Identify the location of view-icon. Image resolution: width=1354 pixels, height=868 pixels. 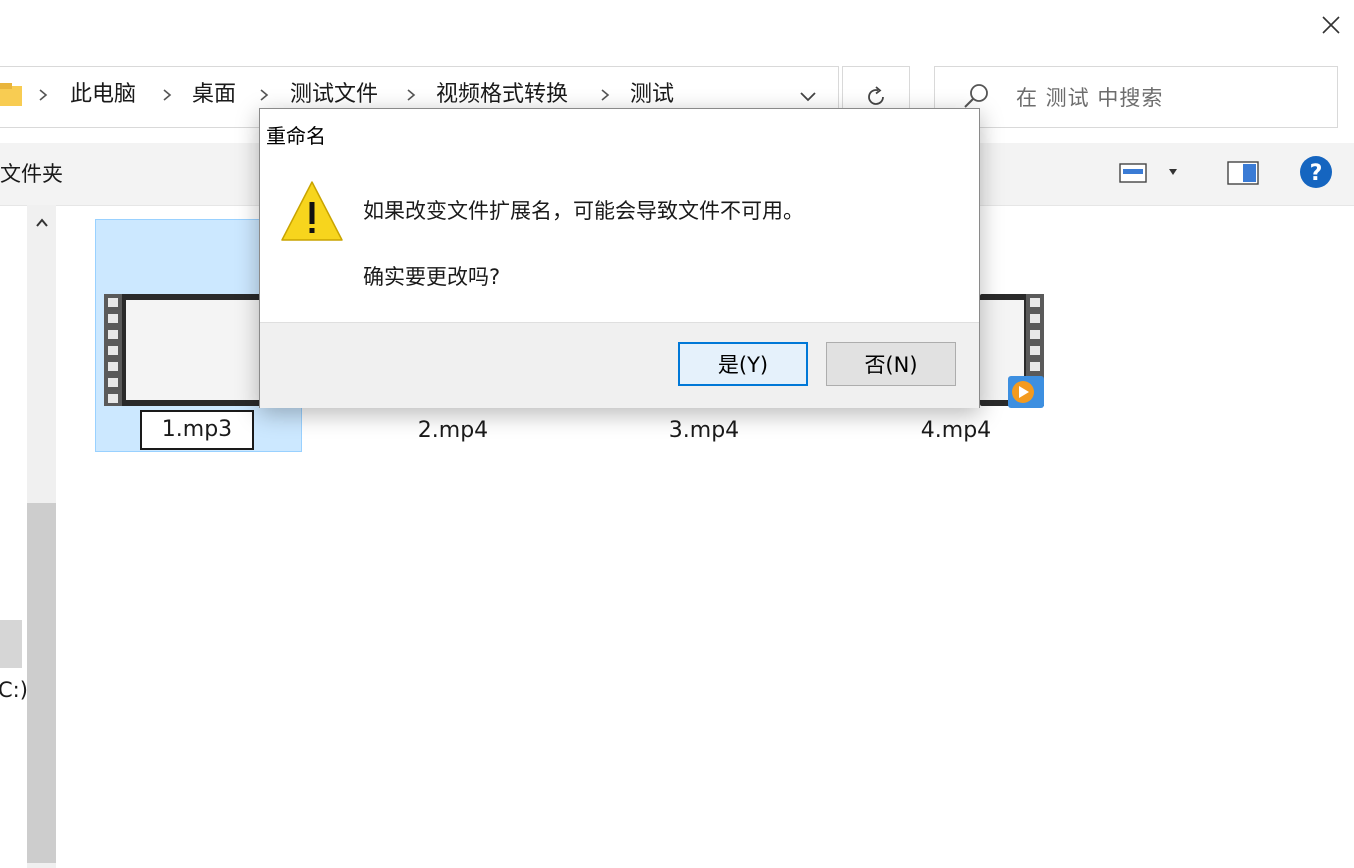
(1148, 173).